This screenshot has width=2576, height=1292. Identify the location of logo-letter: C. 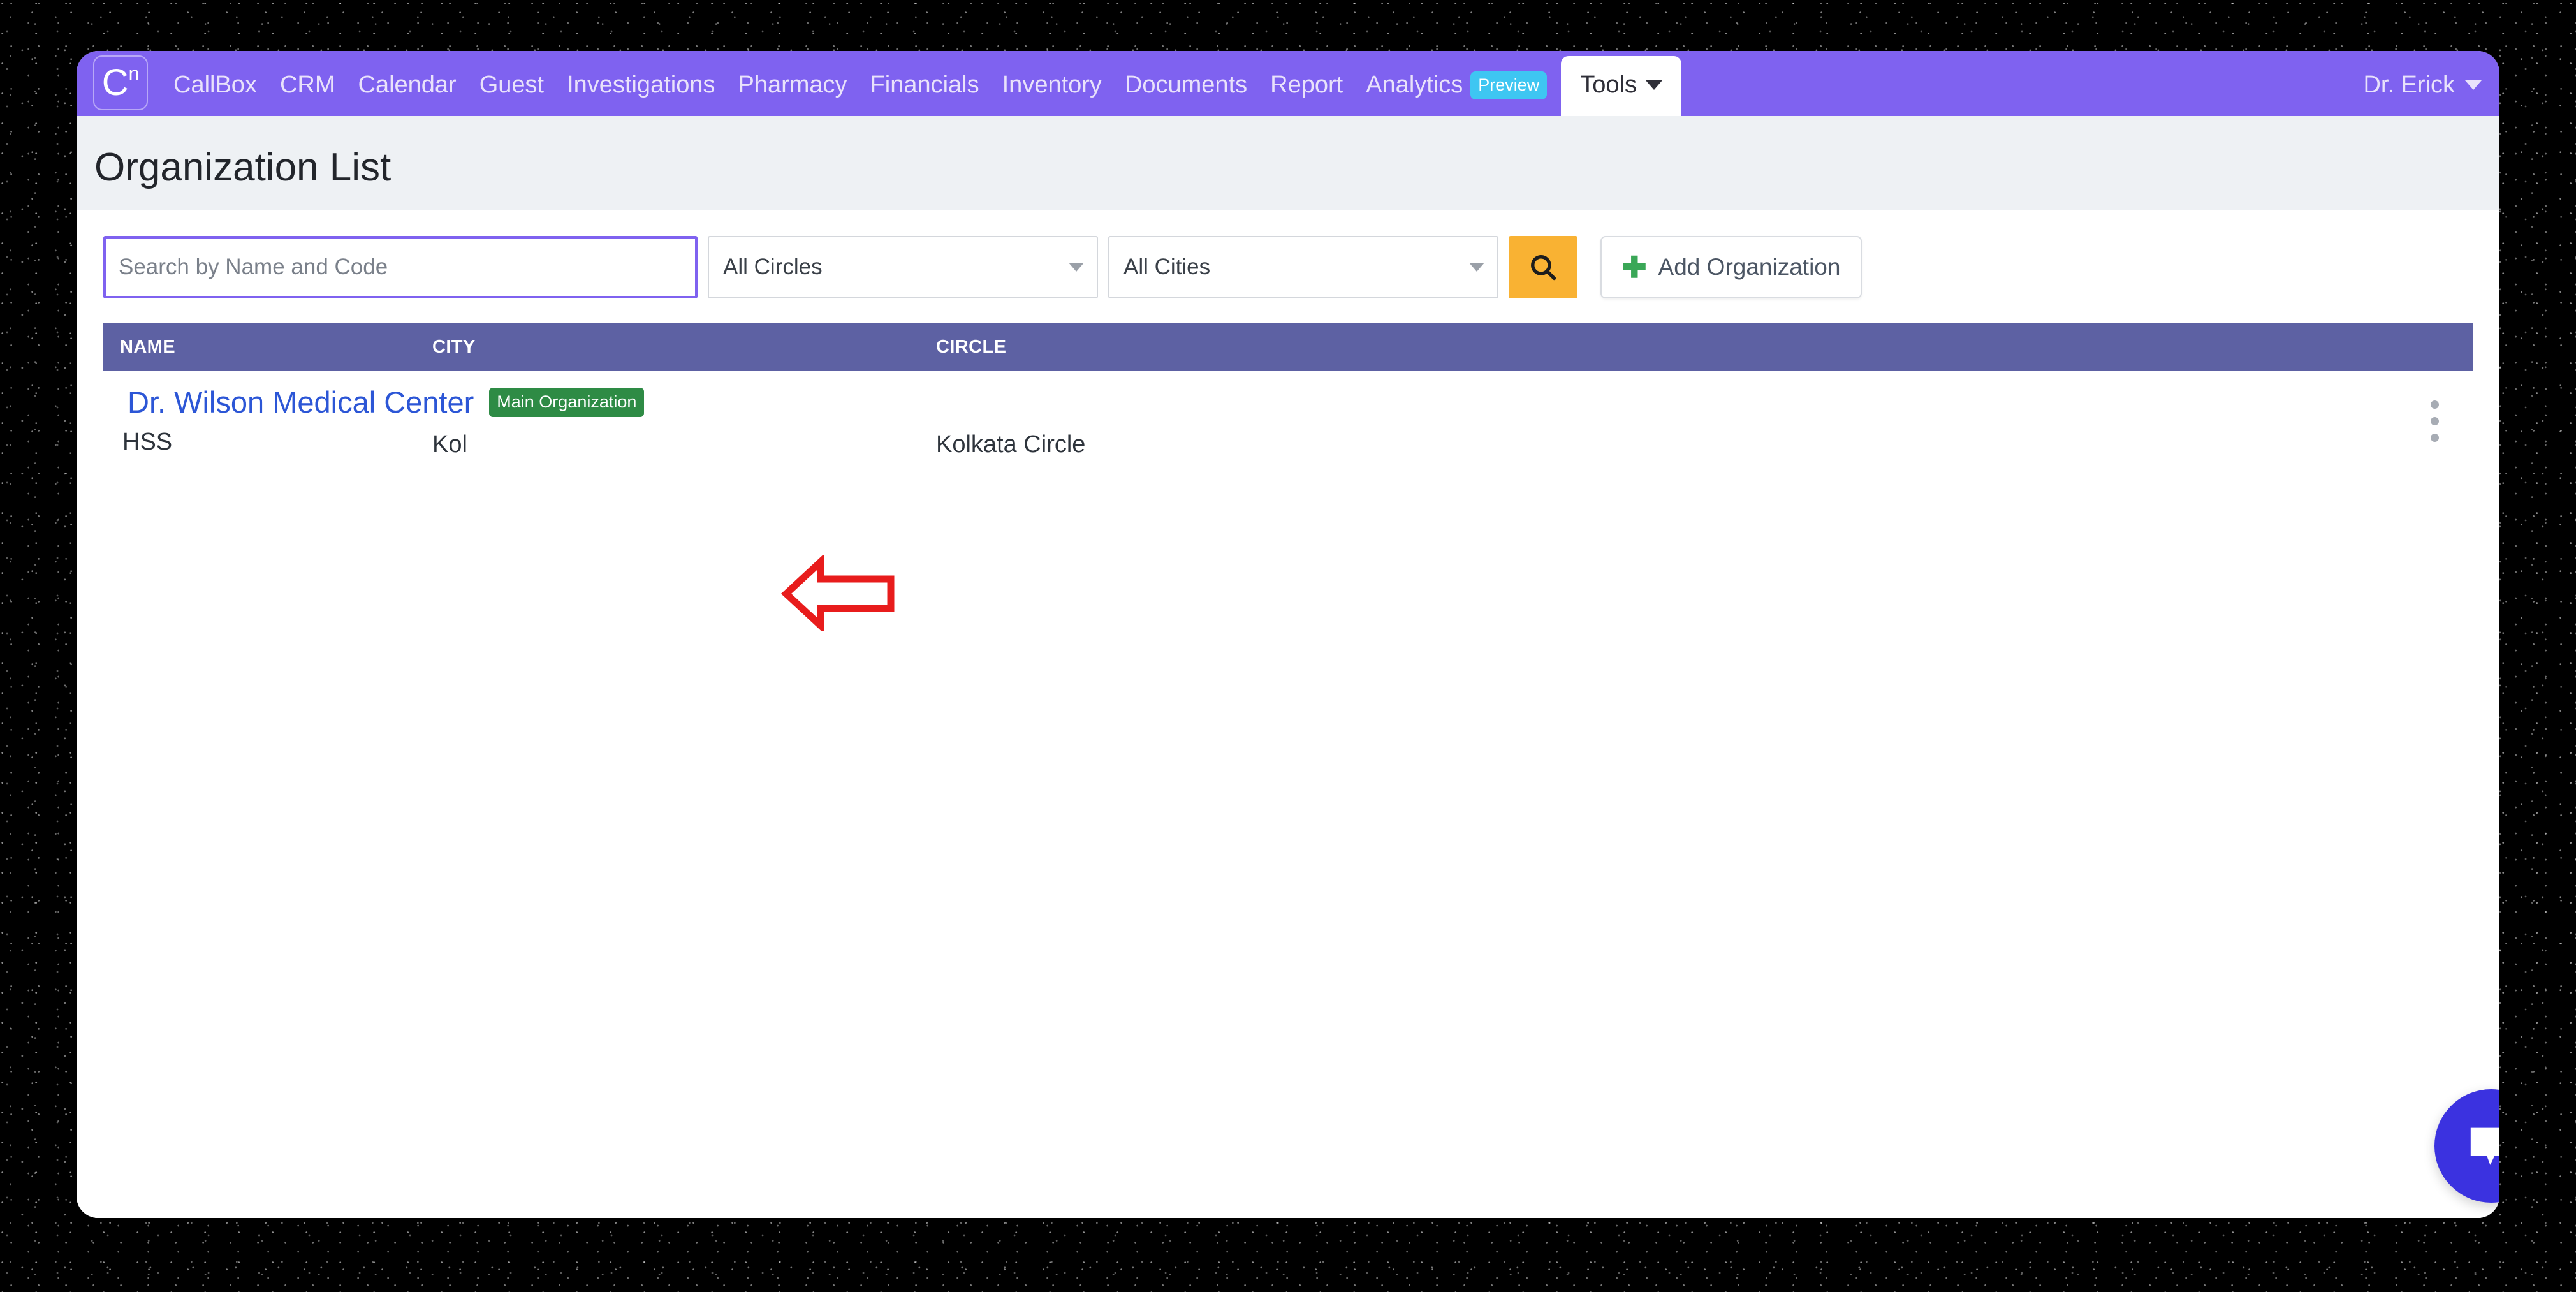
(115, 82).